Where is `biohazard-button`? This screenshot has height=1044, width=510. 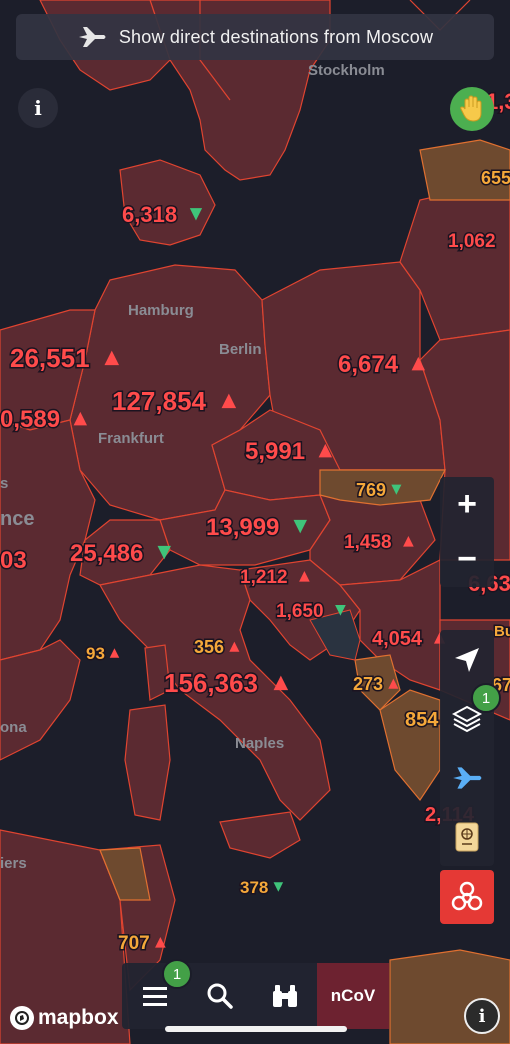 biohazard-button is located at coordinates (467, 897).